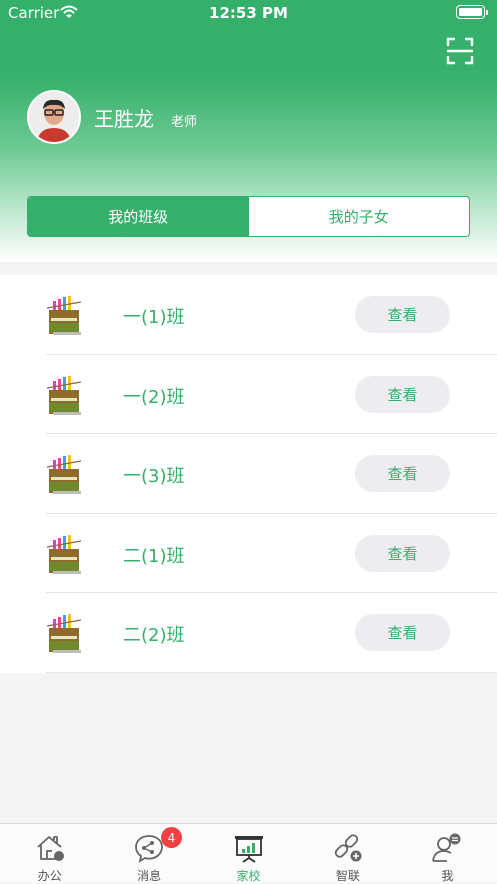 The height and width of the screenshot is (884, 497). I want to click on class-name: 一(2)班, so click(154, 397).